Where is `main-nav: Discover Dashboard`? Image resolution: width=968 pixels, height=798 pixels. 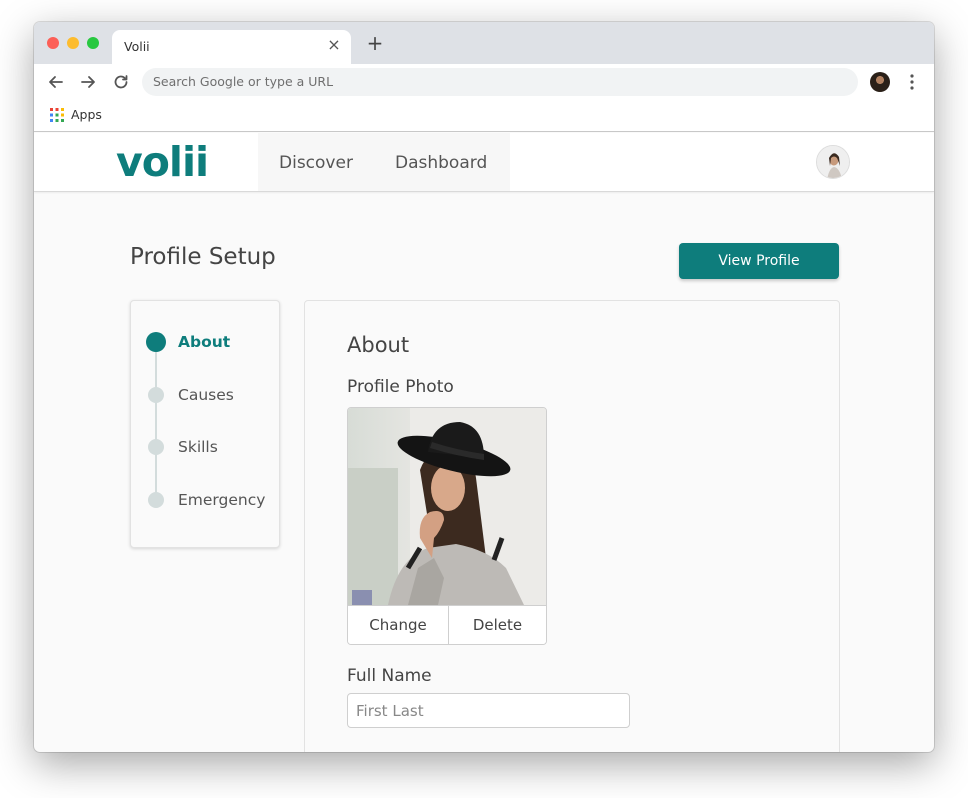
main-nav: Discover Dashboard is located at coordinates (384, 162).